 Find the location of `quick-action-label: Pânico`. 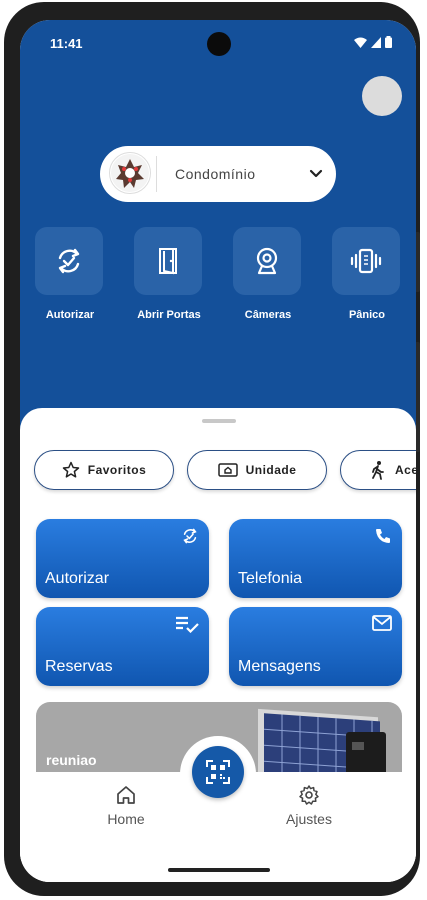

quick-action-label: Pânico is located at coordinates (367, 315).